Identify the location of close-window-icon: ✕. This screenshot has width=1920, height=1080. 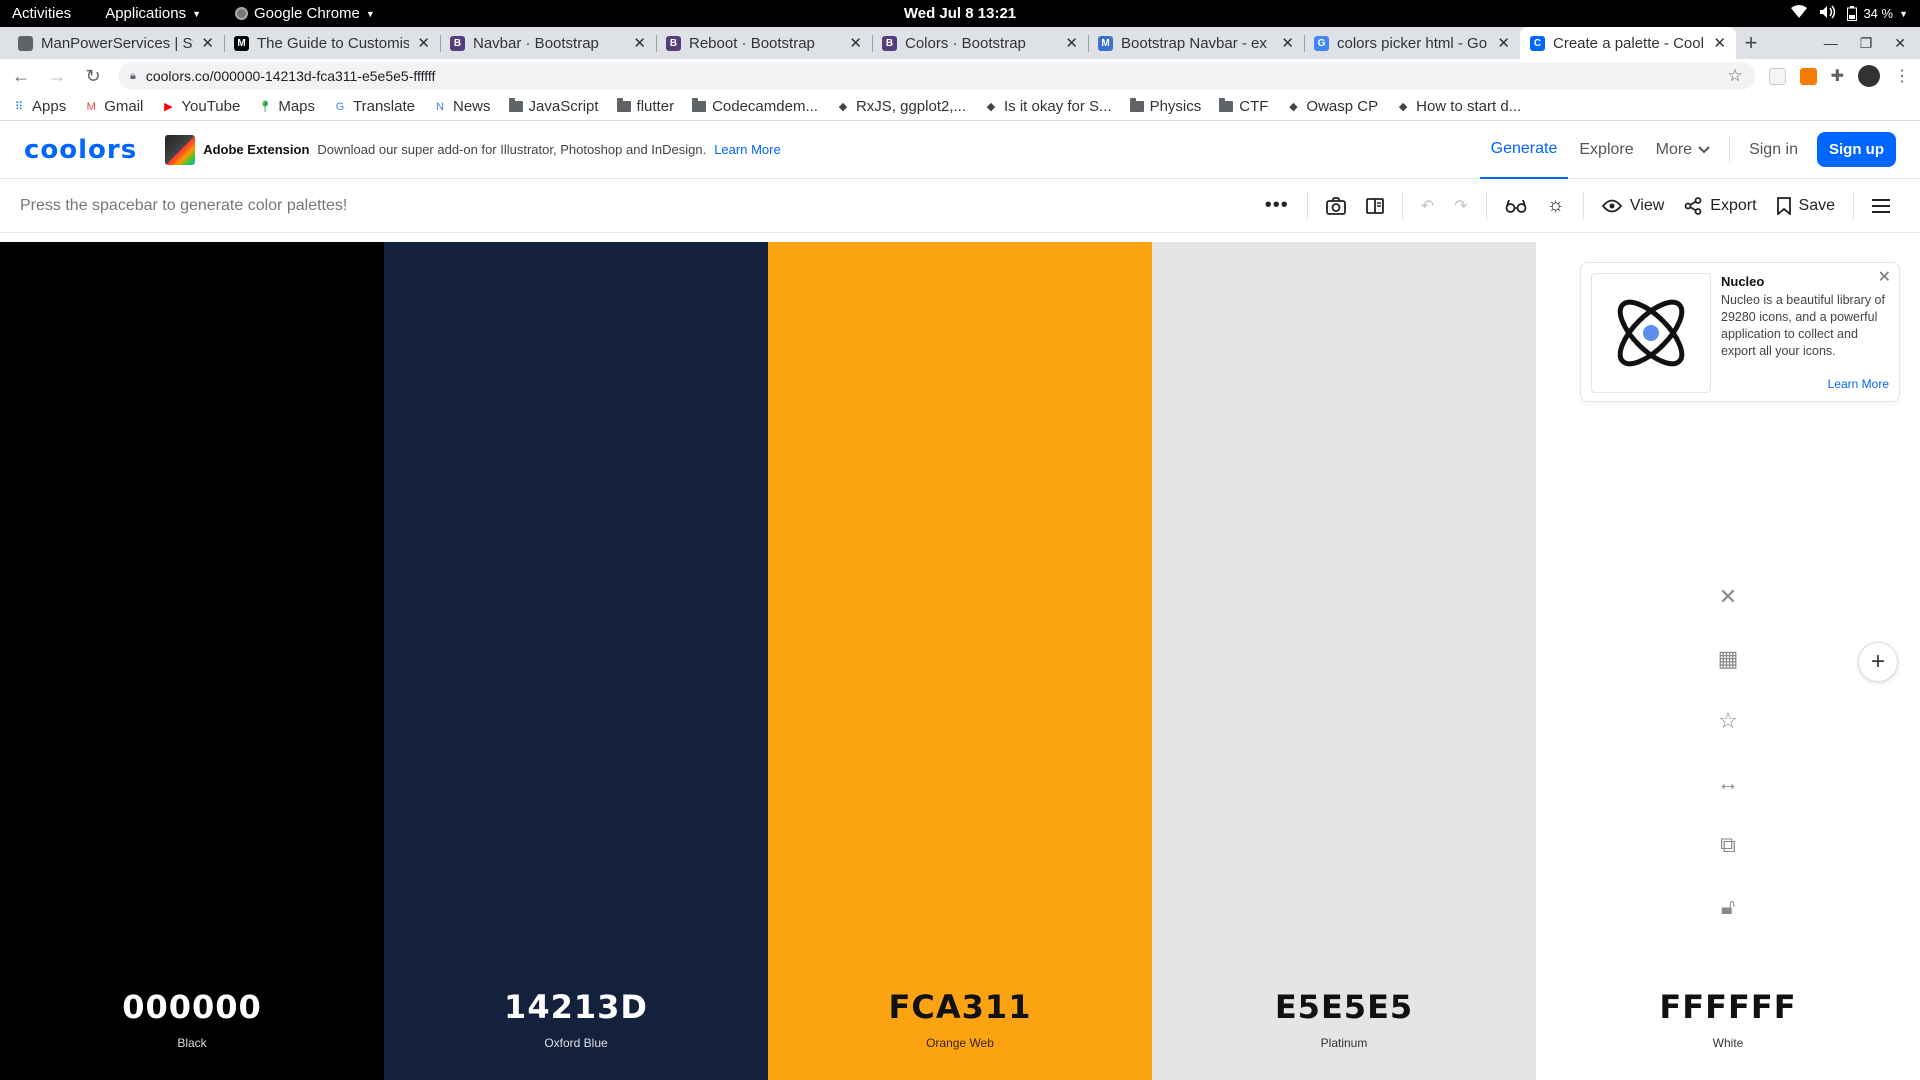
(1900, 43).